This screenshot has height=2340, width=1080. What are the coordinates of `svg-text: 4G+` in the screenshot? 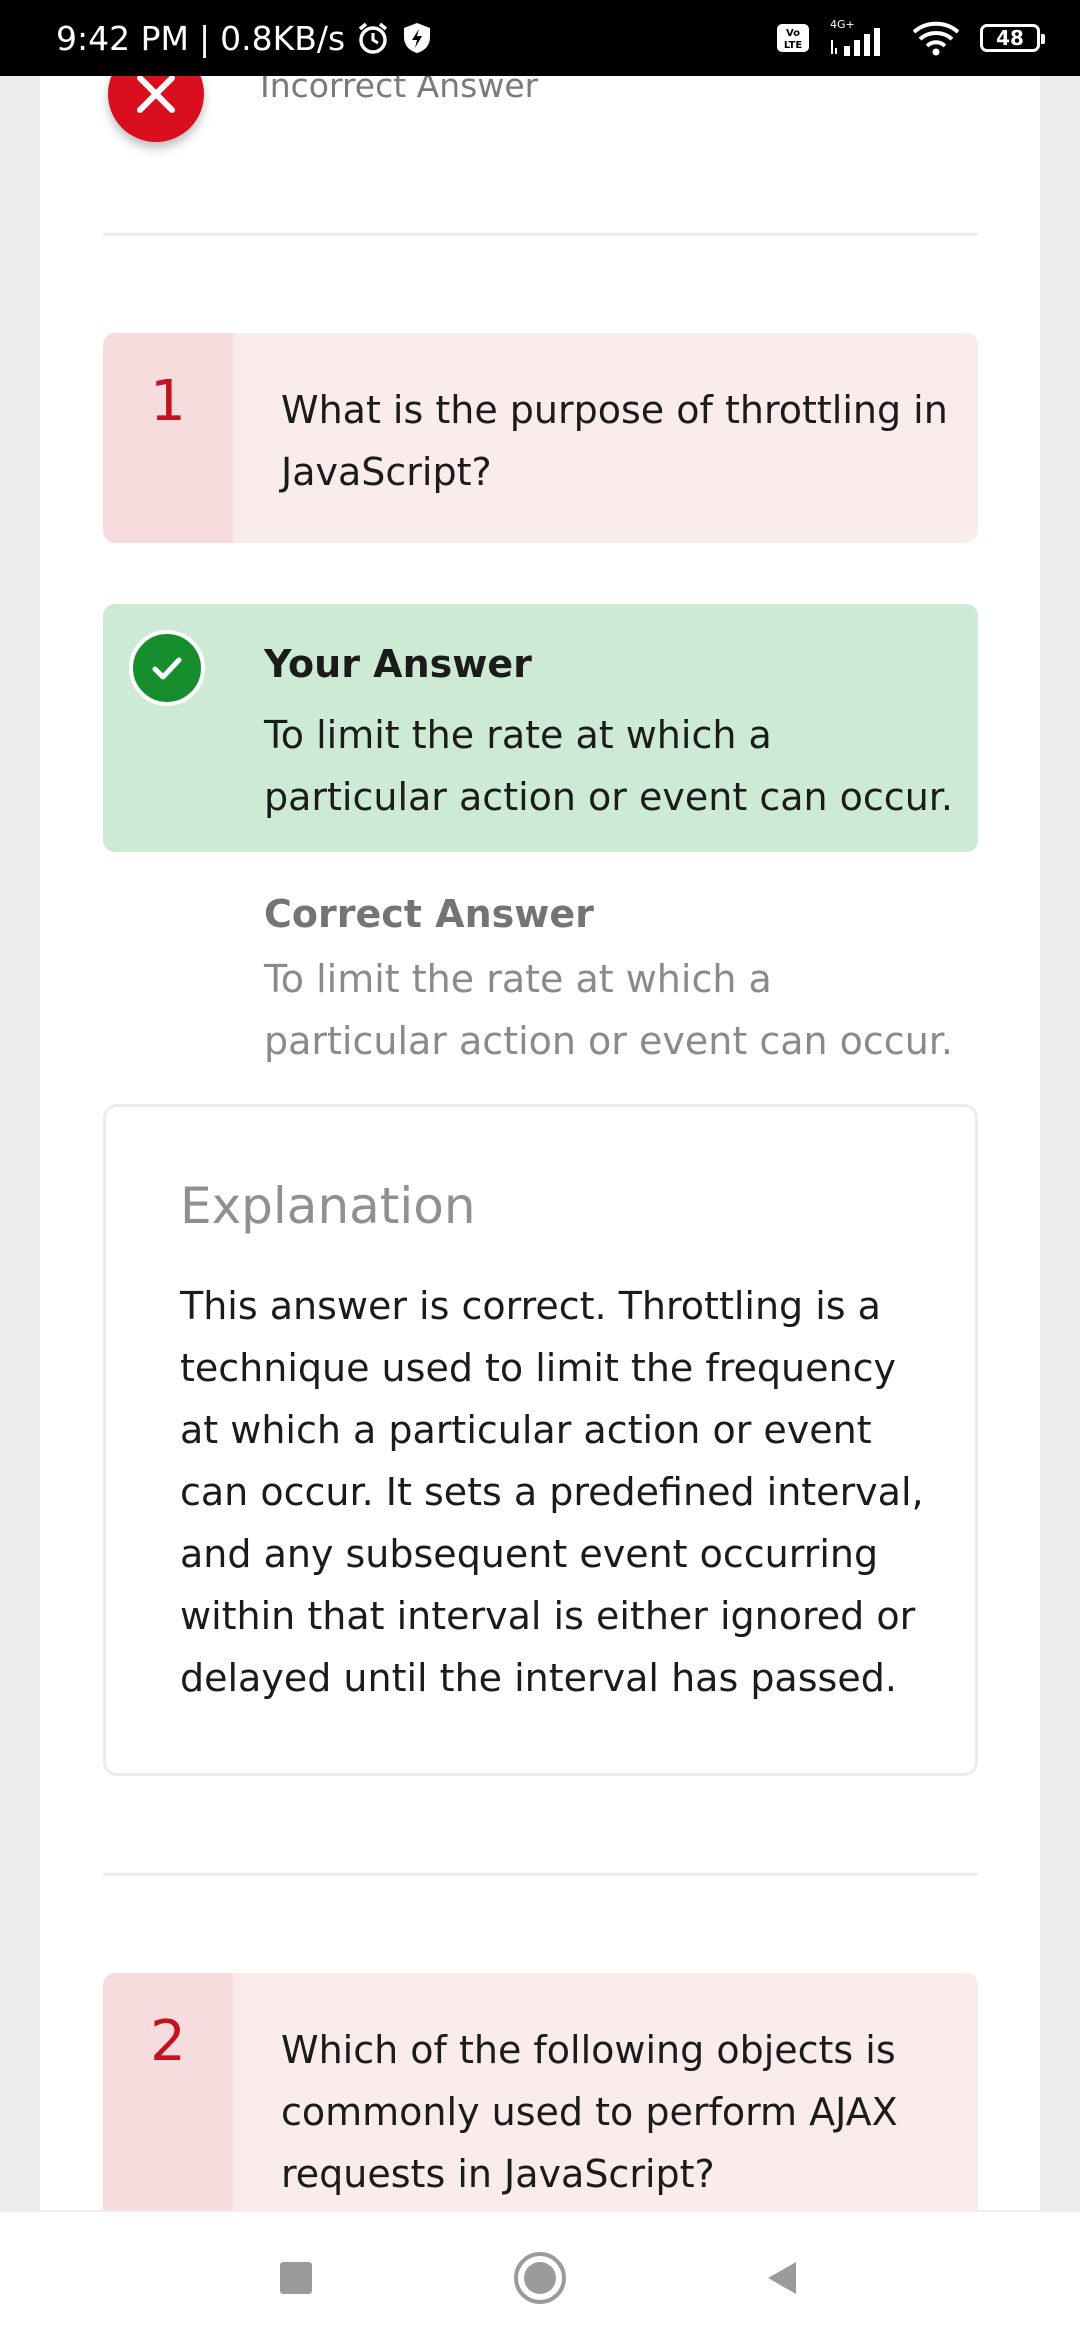 It's located at (842, 24).